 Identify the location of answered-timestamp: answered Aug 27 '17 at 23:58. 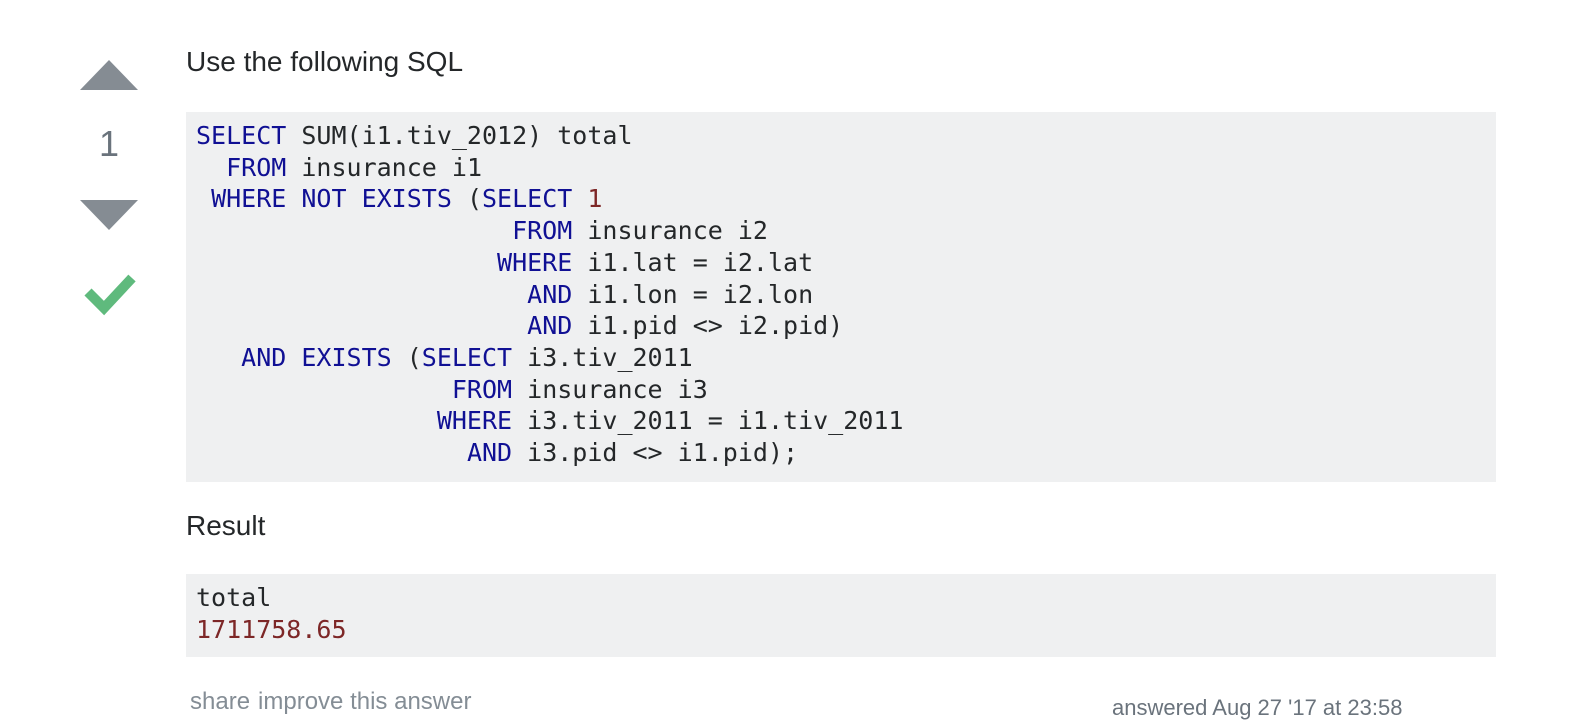
(1257, 707).